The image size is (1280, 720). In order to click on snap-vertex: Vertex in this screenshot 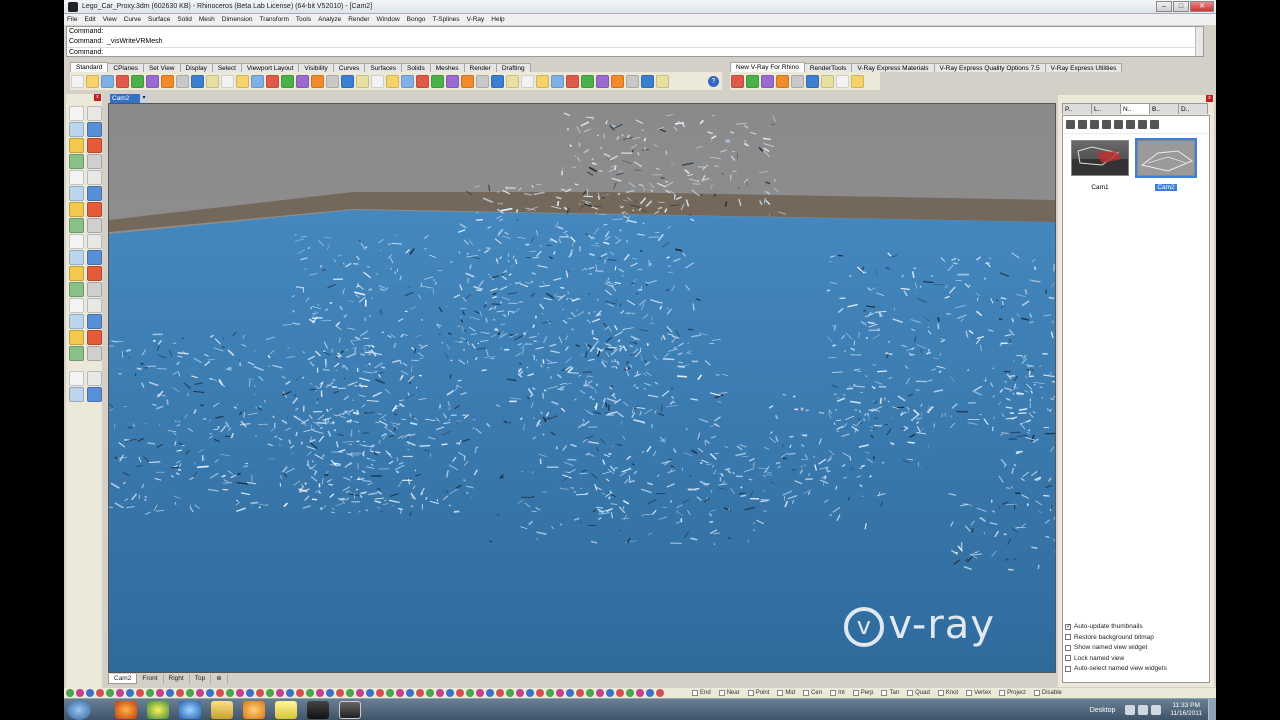, I will do `click(978, 693)`.